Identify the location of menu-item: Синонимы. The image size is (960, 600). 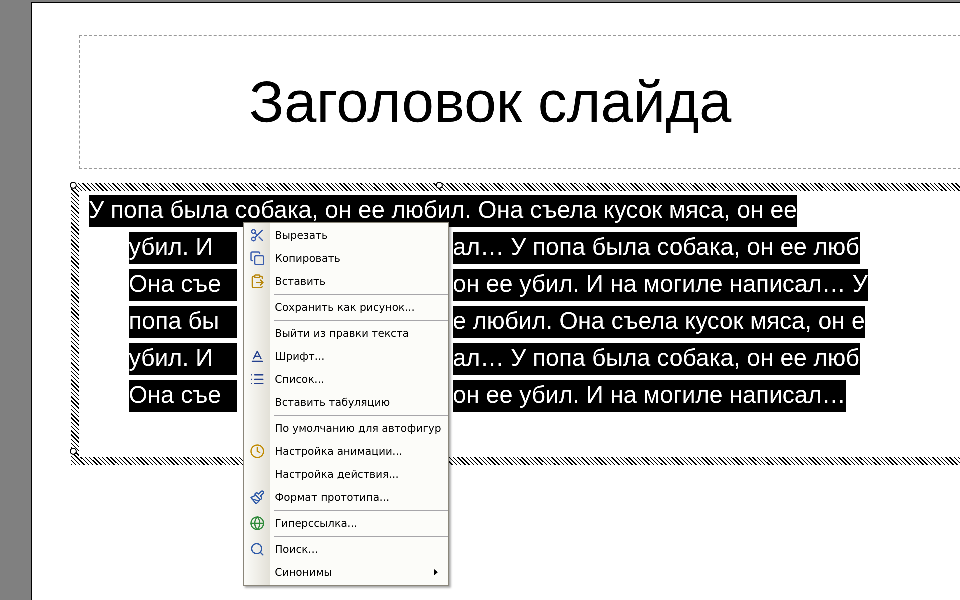
(346, 572).